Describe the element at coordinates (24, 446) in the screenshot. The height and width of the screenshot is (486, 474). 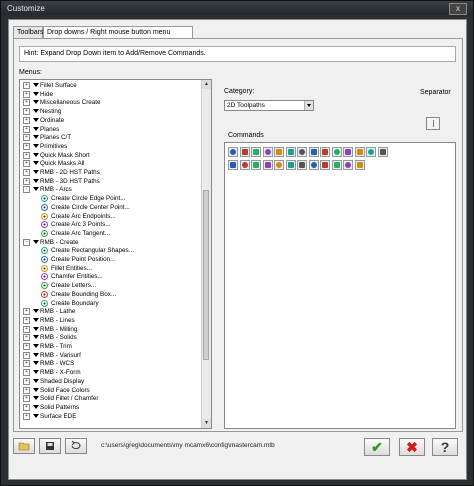
I see `open-button` at that location.